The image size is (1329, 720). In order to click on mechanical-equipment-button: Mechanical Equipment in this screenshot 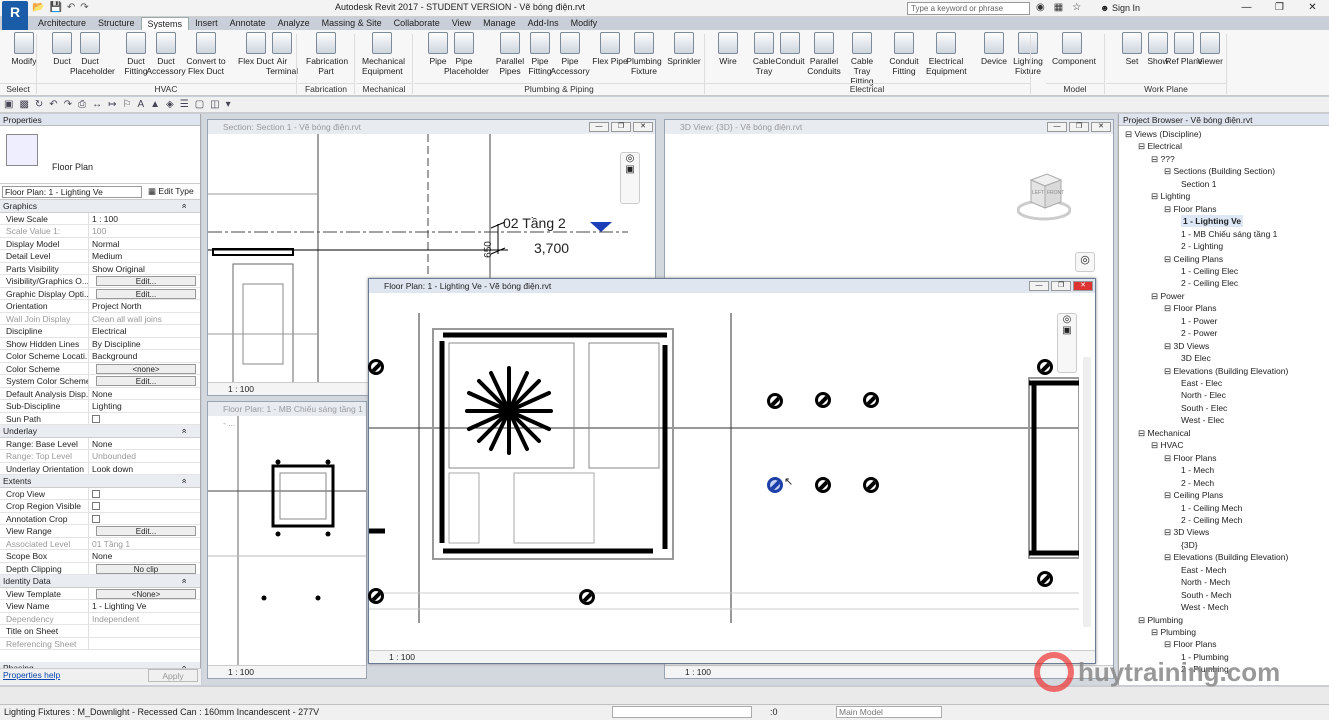, I will do `click(383, 54)`.